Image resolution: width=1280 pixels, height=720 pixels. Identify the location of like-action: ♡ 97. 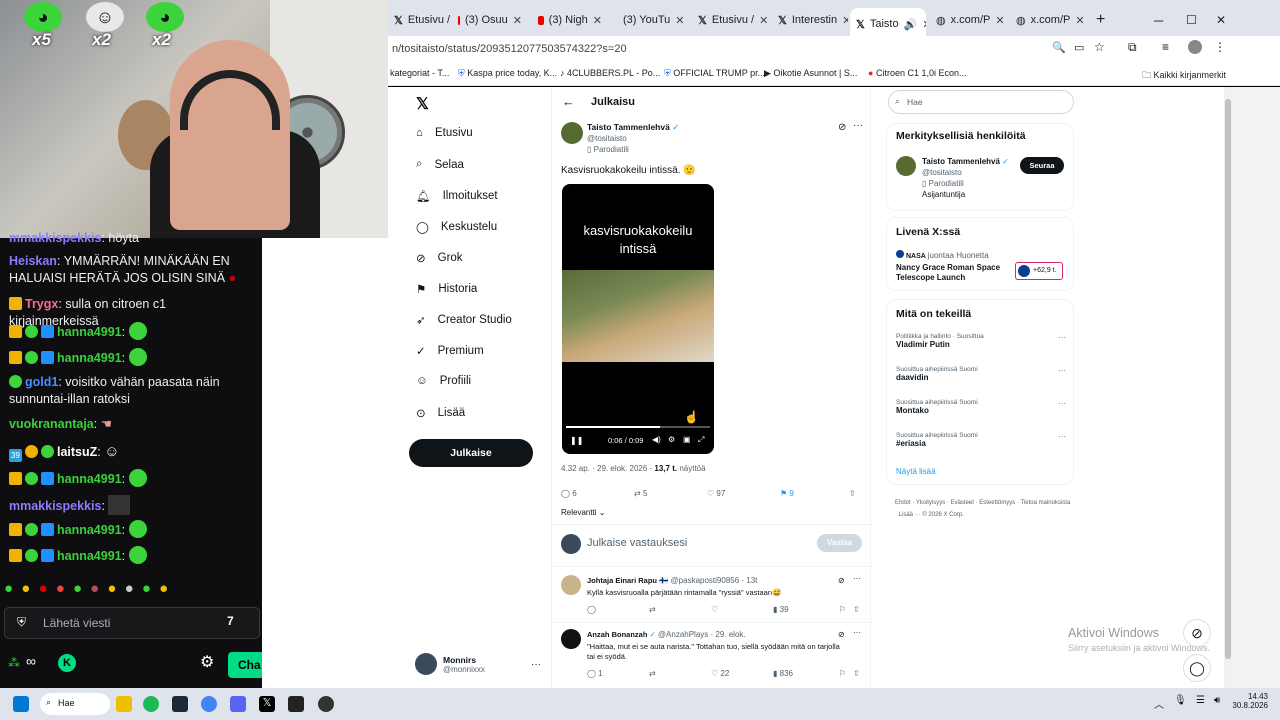
(716, 493).